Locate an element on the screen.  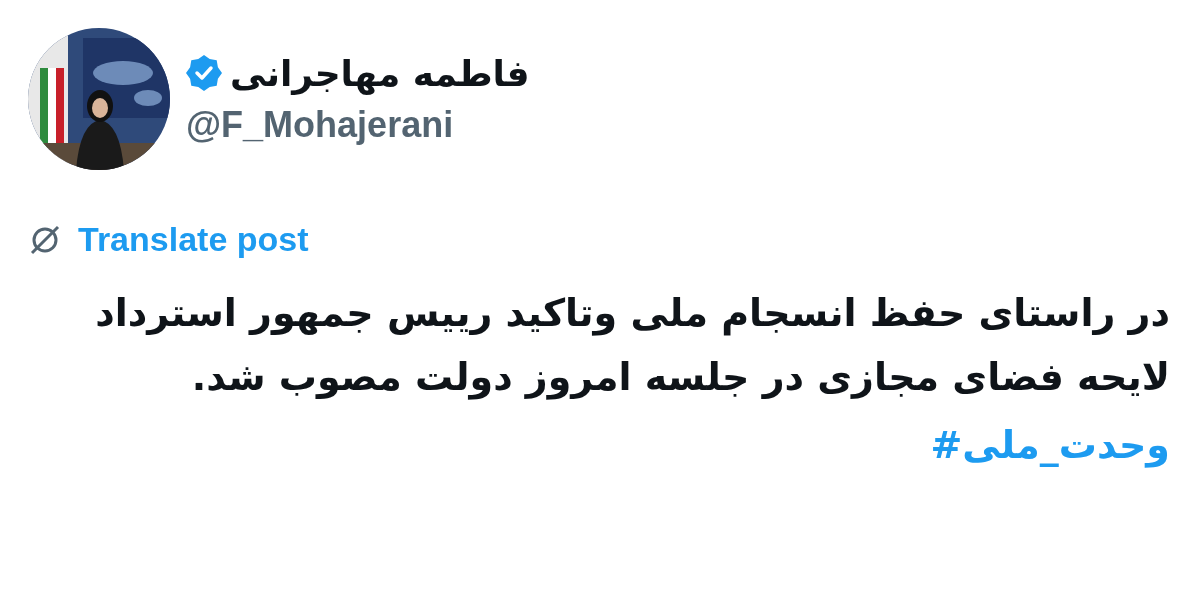
translate-link: Translate post is located at coordinates (193, 239).